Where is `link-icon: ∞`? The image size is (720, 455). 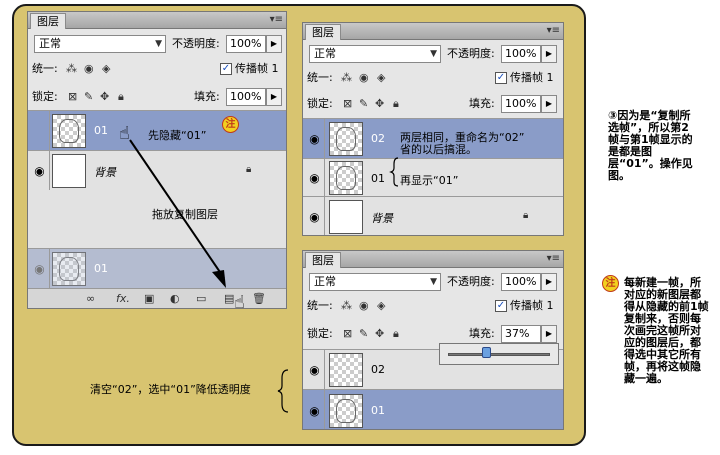 link-icon: ∞ is located at coordinates (90, 299).